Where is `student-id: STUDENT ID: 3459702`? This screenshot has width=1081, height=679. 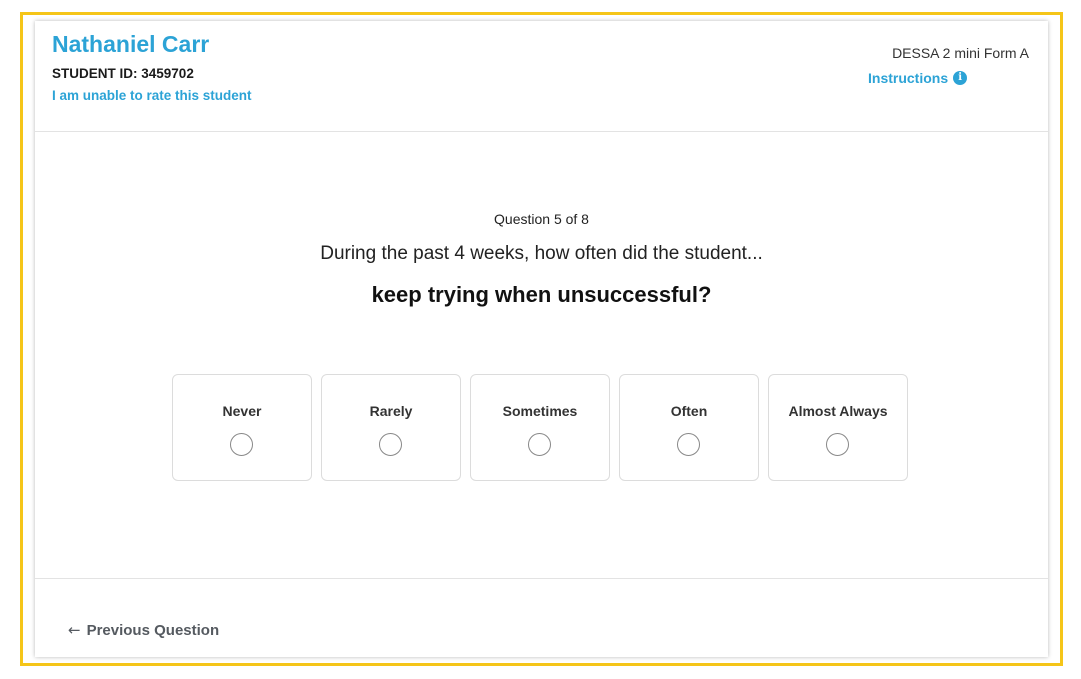
student-id: STUDENT ID: 3459702 is located at coordinates (123, 73).